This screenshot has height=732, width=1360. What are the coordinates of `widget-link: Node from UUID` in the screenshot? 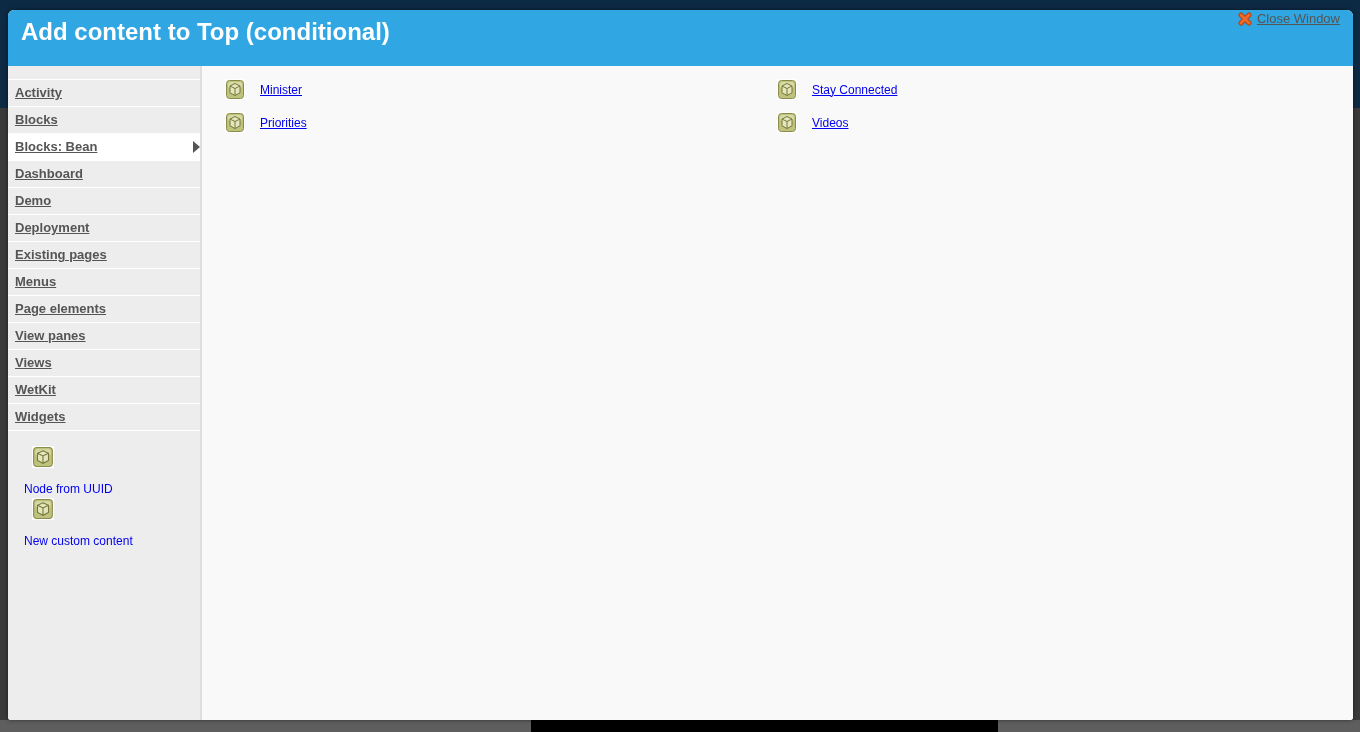 It's located at (68, 489).